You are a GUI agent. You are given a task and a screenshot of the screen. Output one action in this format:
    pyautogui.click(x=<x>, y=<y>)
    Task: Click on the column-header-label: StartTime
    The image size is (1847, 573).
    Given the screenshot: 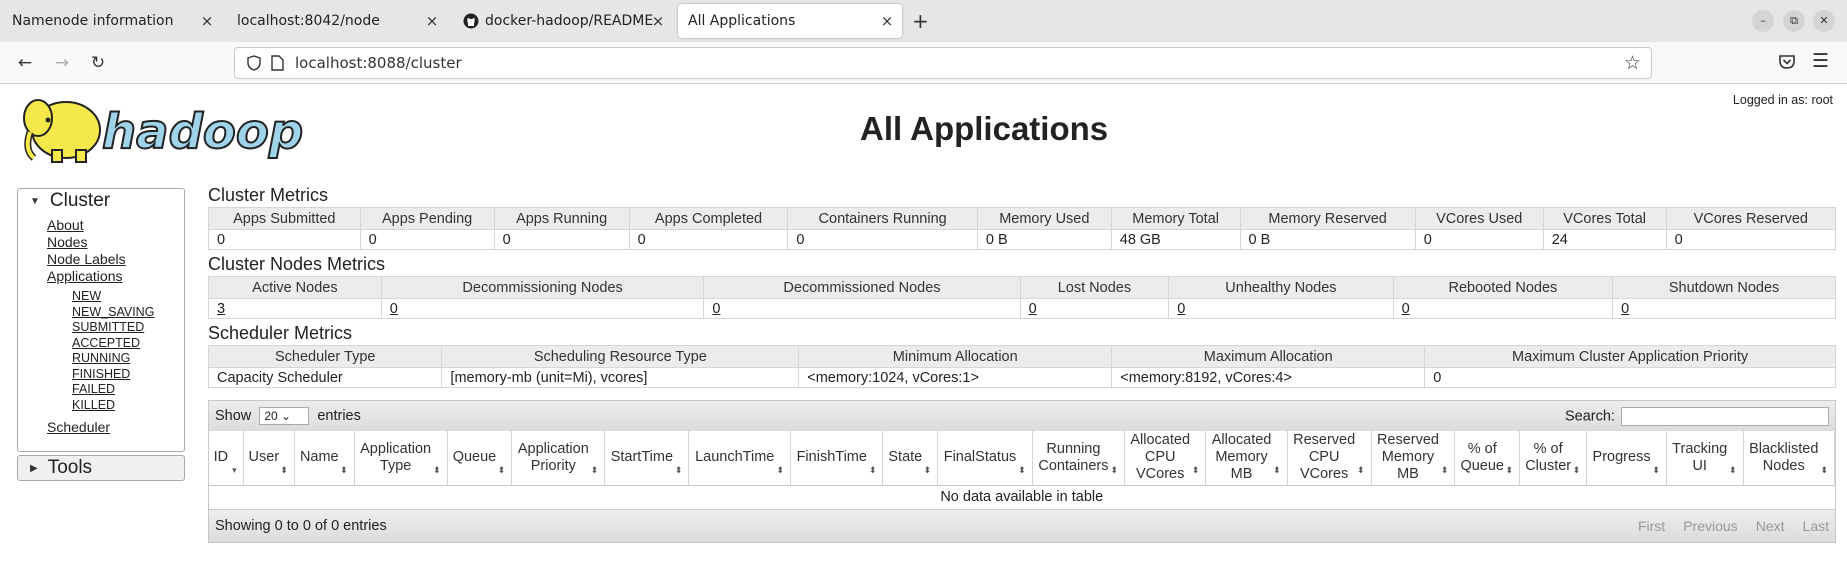 What is the action you would take?
    pyautogui.click(x=642, y=457)
    